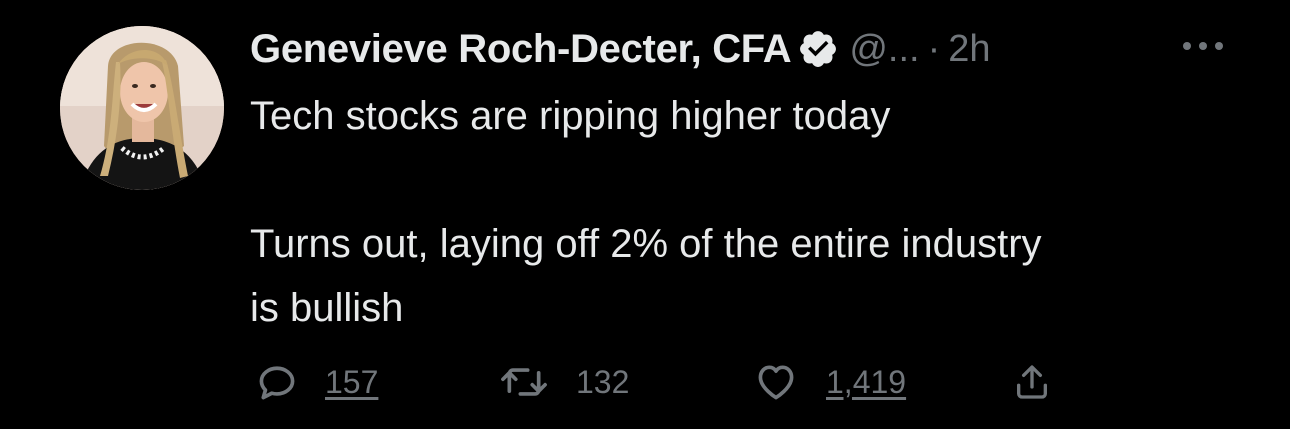 This screenshot has width=1290, height=429. I want to click on tweet-text-blank-line, so click(750, 180).